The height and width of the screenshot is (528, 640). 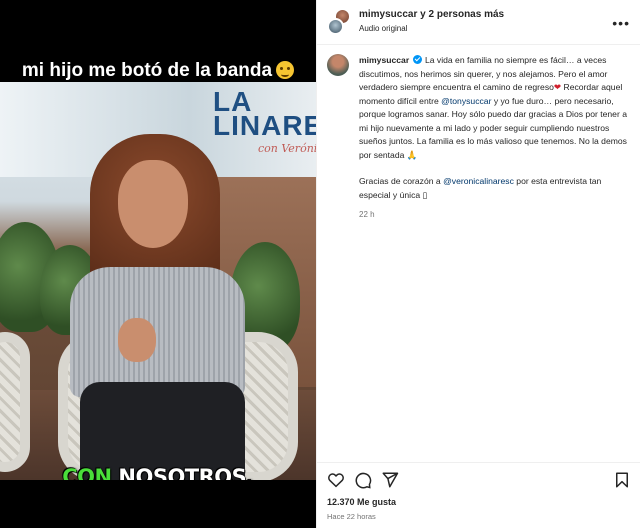 What do you see at coordinates (466, 101) in the screenshot?
I see `mention-link: @tonysuccar` at bounding box center [466, 101].